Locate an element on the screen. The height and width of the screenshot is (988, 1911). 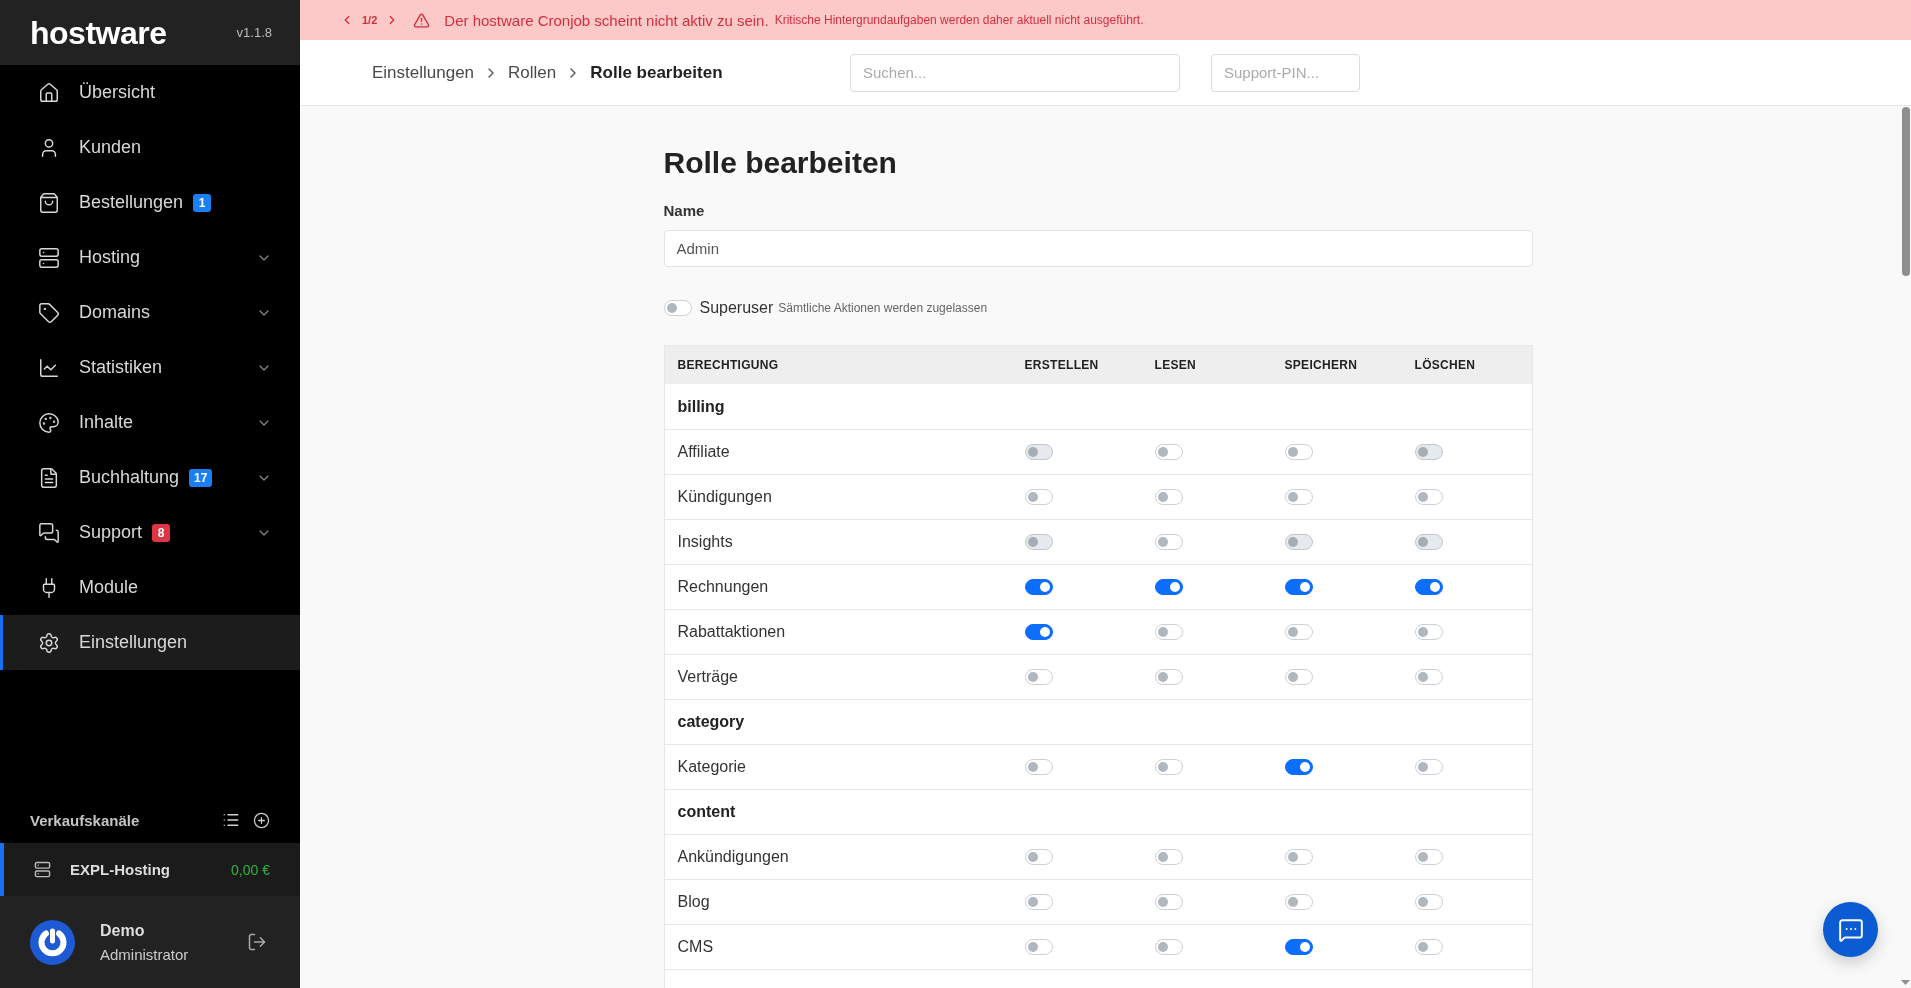
sidebar-item: Buchhaltung 17 is located at coordinates (150, 477).